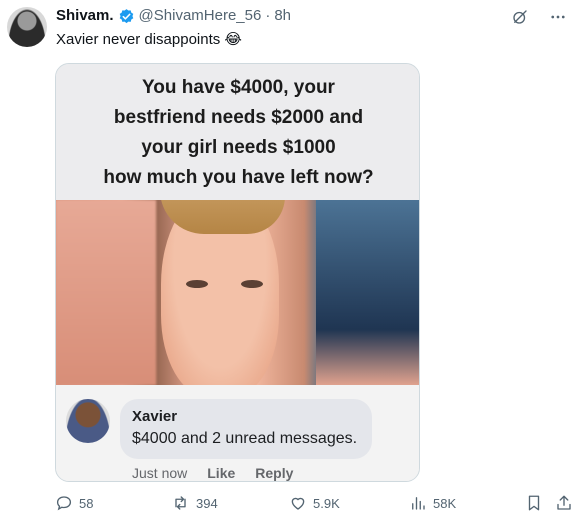  Describe the element at coordinates (106, 292) in the screenshot. I see `blurred-face-left` at that location.